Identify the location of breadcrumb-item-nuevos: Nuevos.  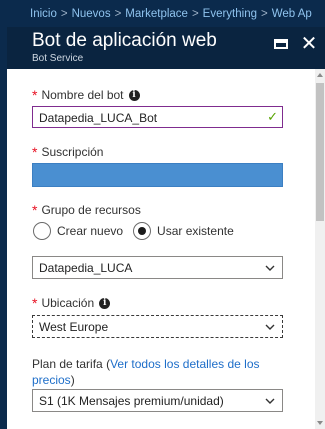
(91, 14).